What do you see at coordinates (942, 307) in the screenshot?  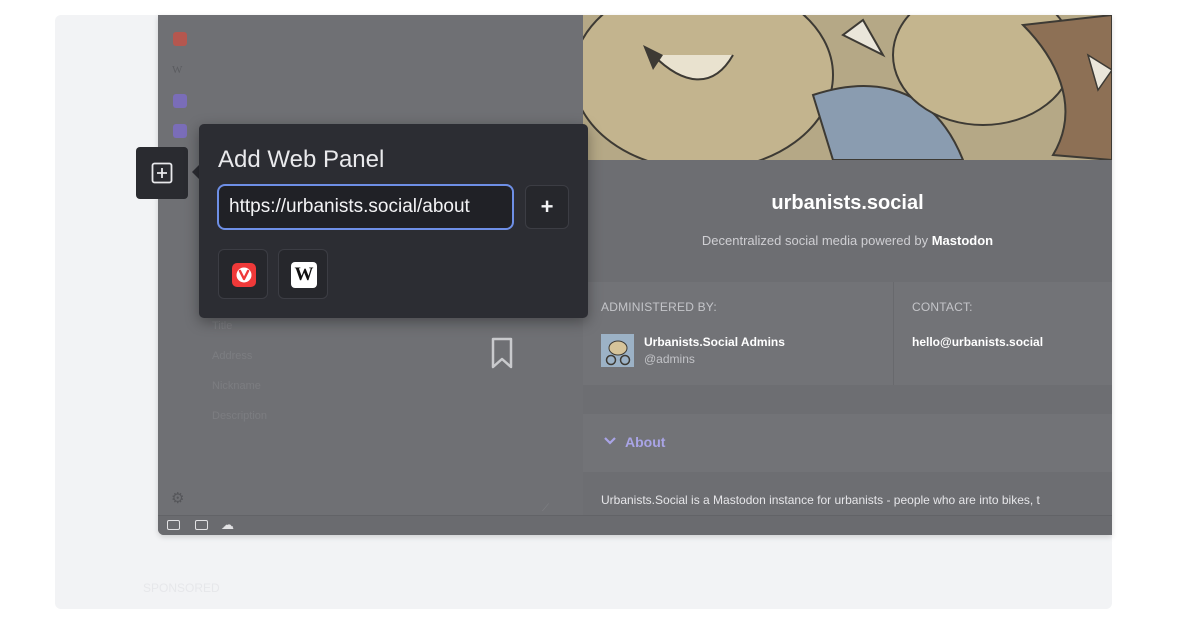 I see `contact-heading: CONTACT:` at bounding box center [942, 307].